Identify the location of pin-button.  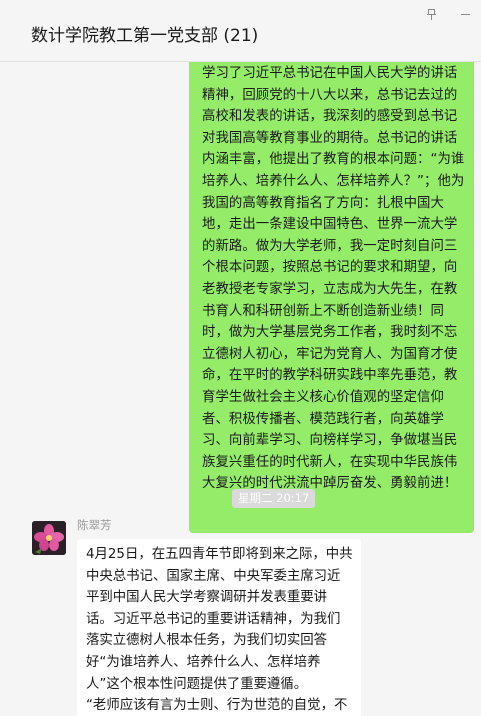
(431, 14).